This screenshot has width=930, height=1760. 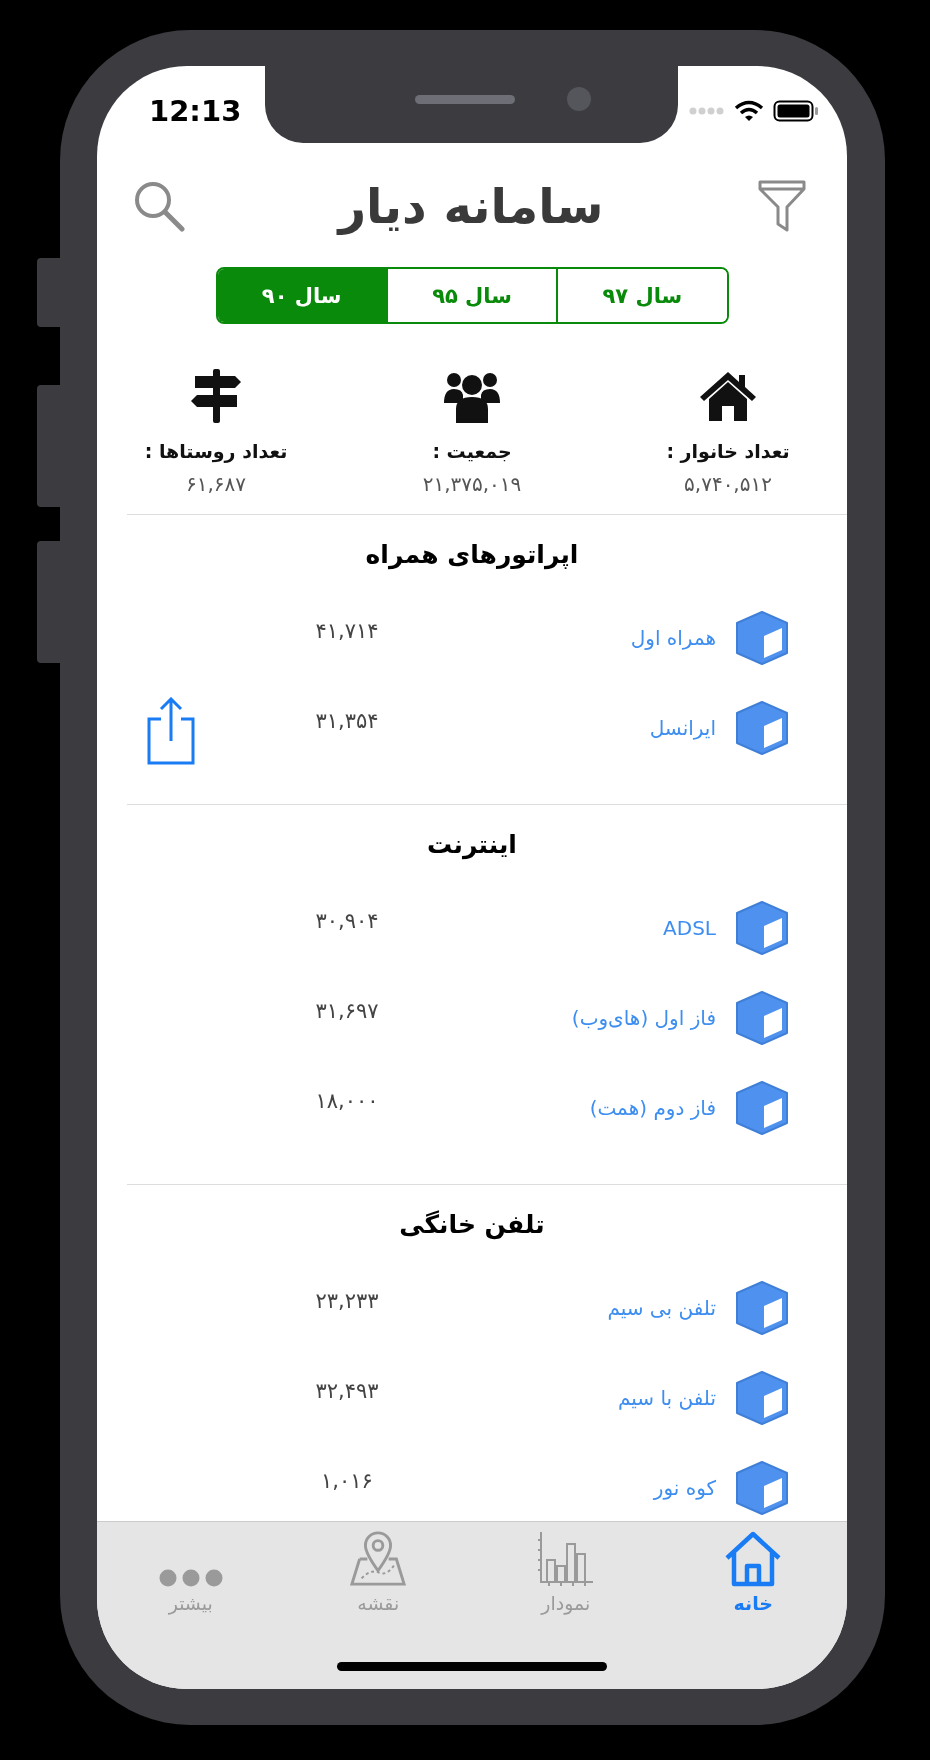 I want to click on status-time: 12:13, so click(x=195, y=111).